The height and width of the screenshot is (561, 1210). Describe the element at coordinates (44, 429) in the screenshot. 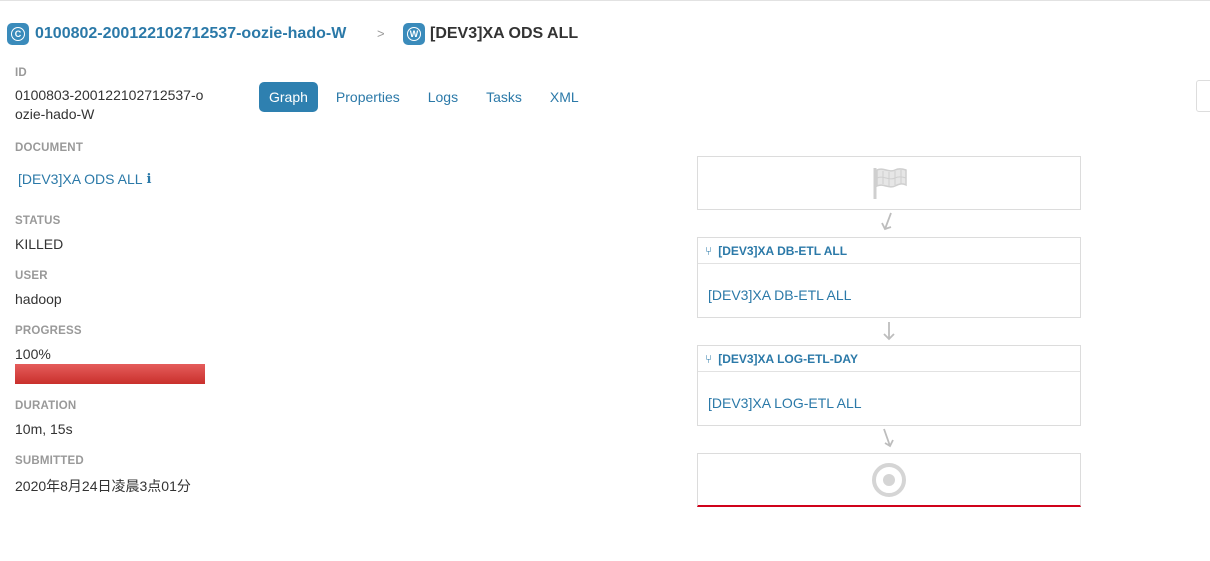

I see `duration-value: 10m, 15s` at that location.